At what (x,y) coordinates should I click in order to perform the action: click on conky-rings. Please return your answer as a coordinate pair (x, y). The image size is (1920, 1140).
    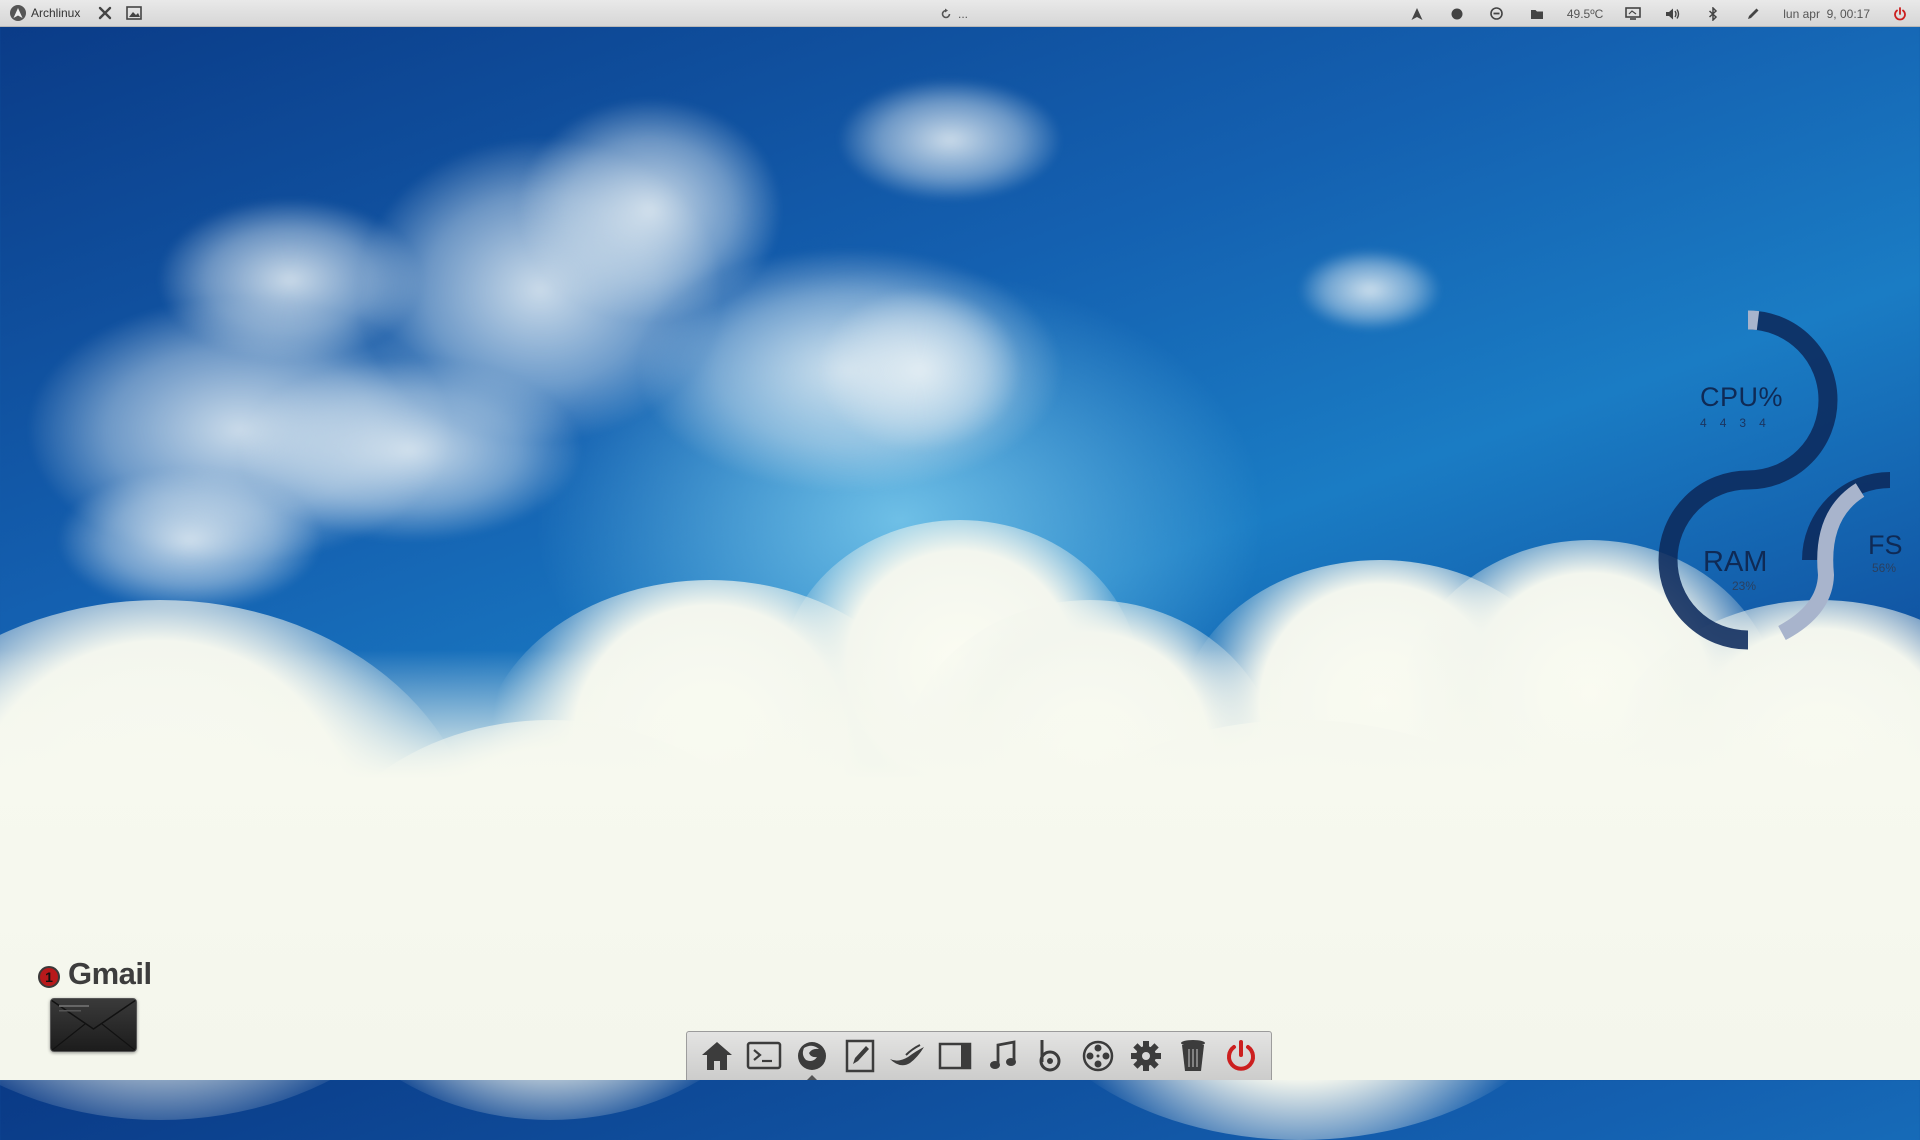
    Looking at the image, I should click on (1774, 480).